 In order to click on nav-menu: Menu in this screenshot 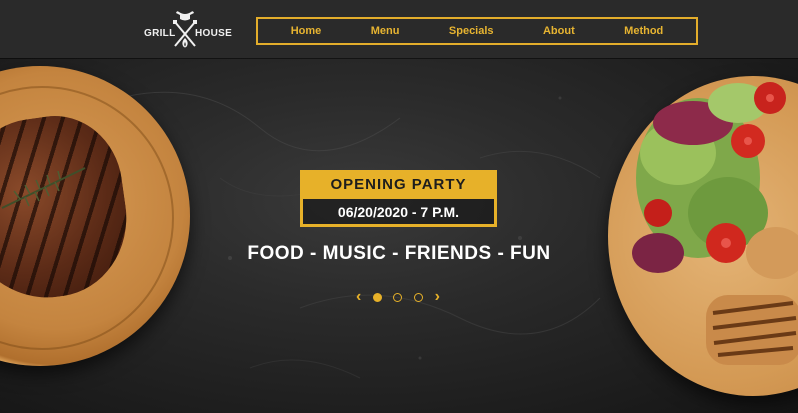, I will do `click(385, 31)`.